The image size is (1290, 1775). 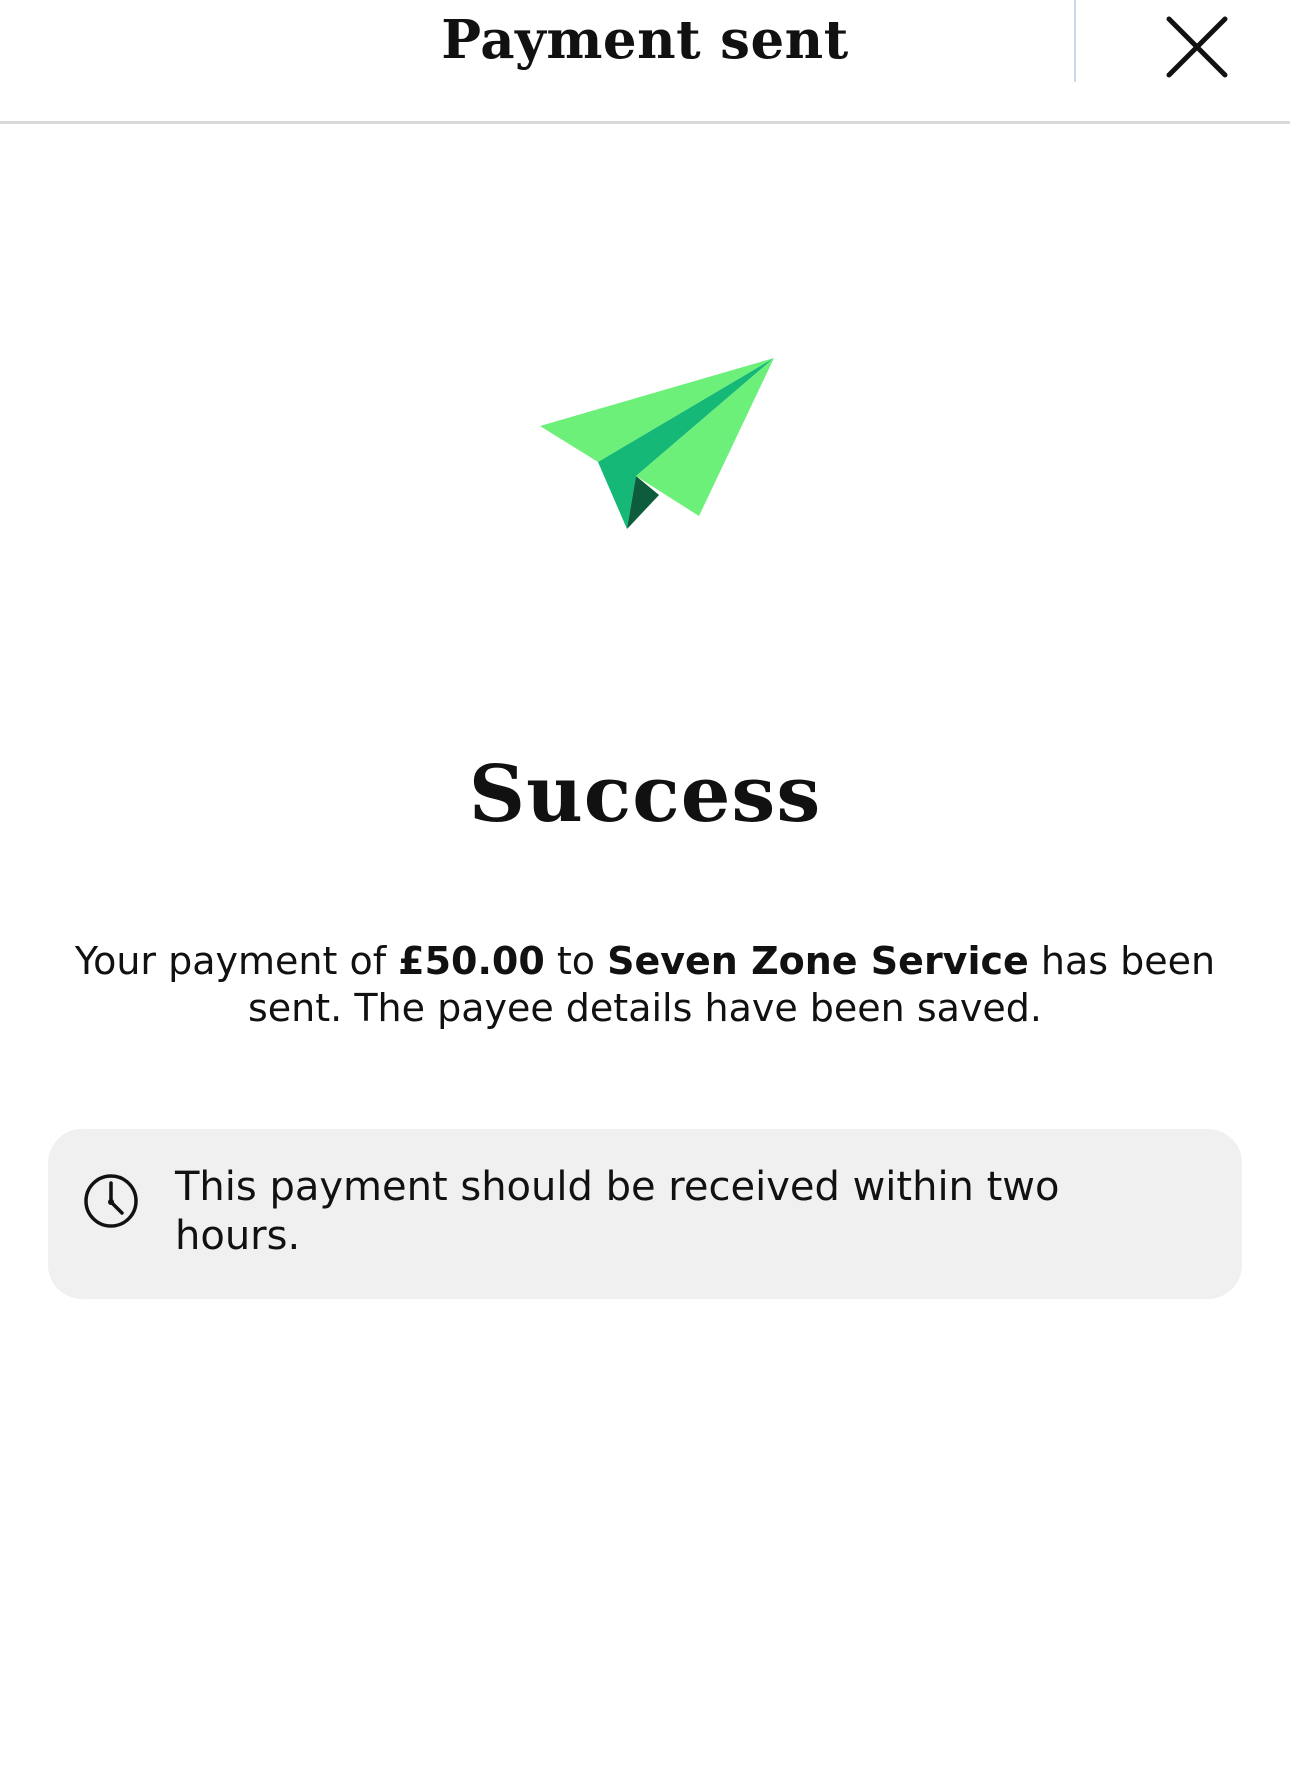 What do you see at coordinates (657, 447) in the screenshot?
I see `paper-plane-icon` at bounding box center [657, 447].